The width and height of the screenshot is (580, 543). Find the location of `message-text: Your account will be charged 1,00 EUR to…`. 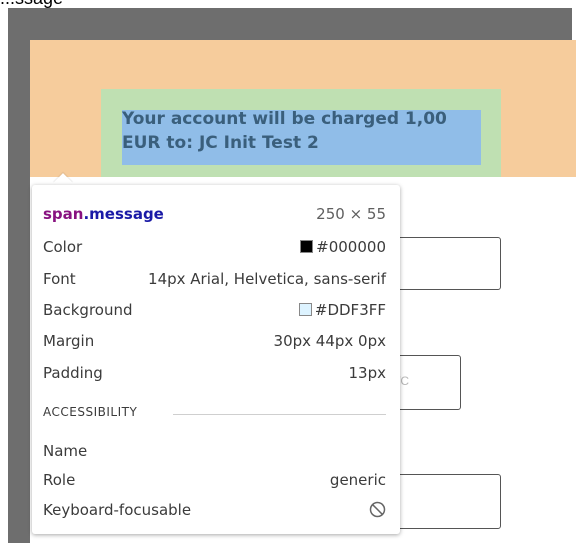

message-text: Your account will be charged 1,00 EUR to… is located at coordinates (284, 131).